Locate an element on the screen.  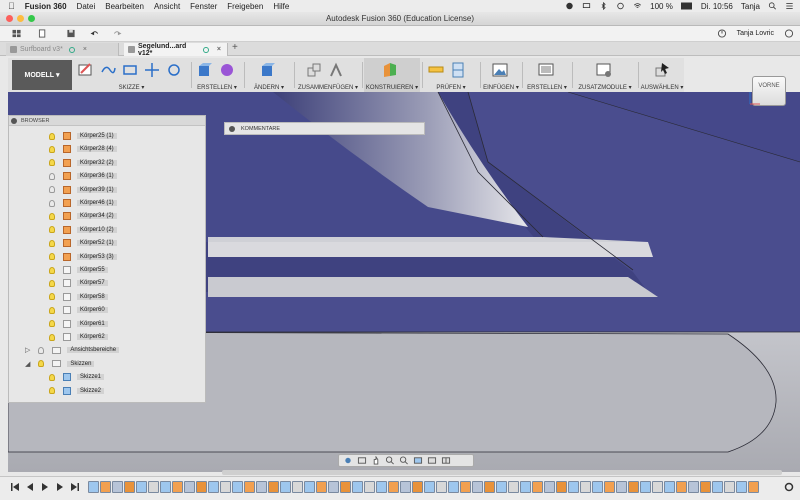
measure-icon is located at coordinates (436, 70).